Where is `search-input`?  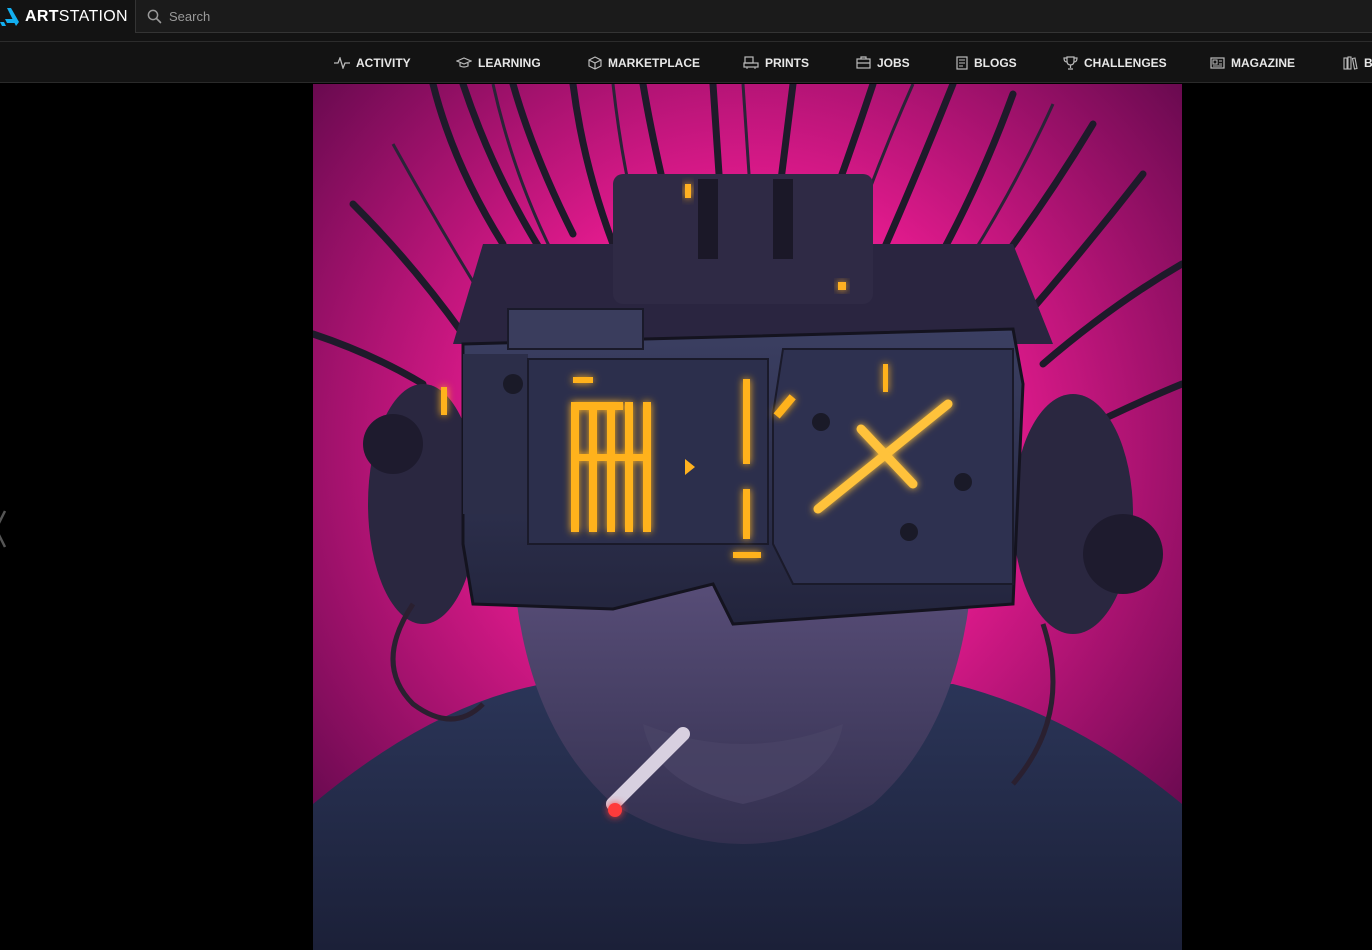 search-input is located at coordinates (469, 16).